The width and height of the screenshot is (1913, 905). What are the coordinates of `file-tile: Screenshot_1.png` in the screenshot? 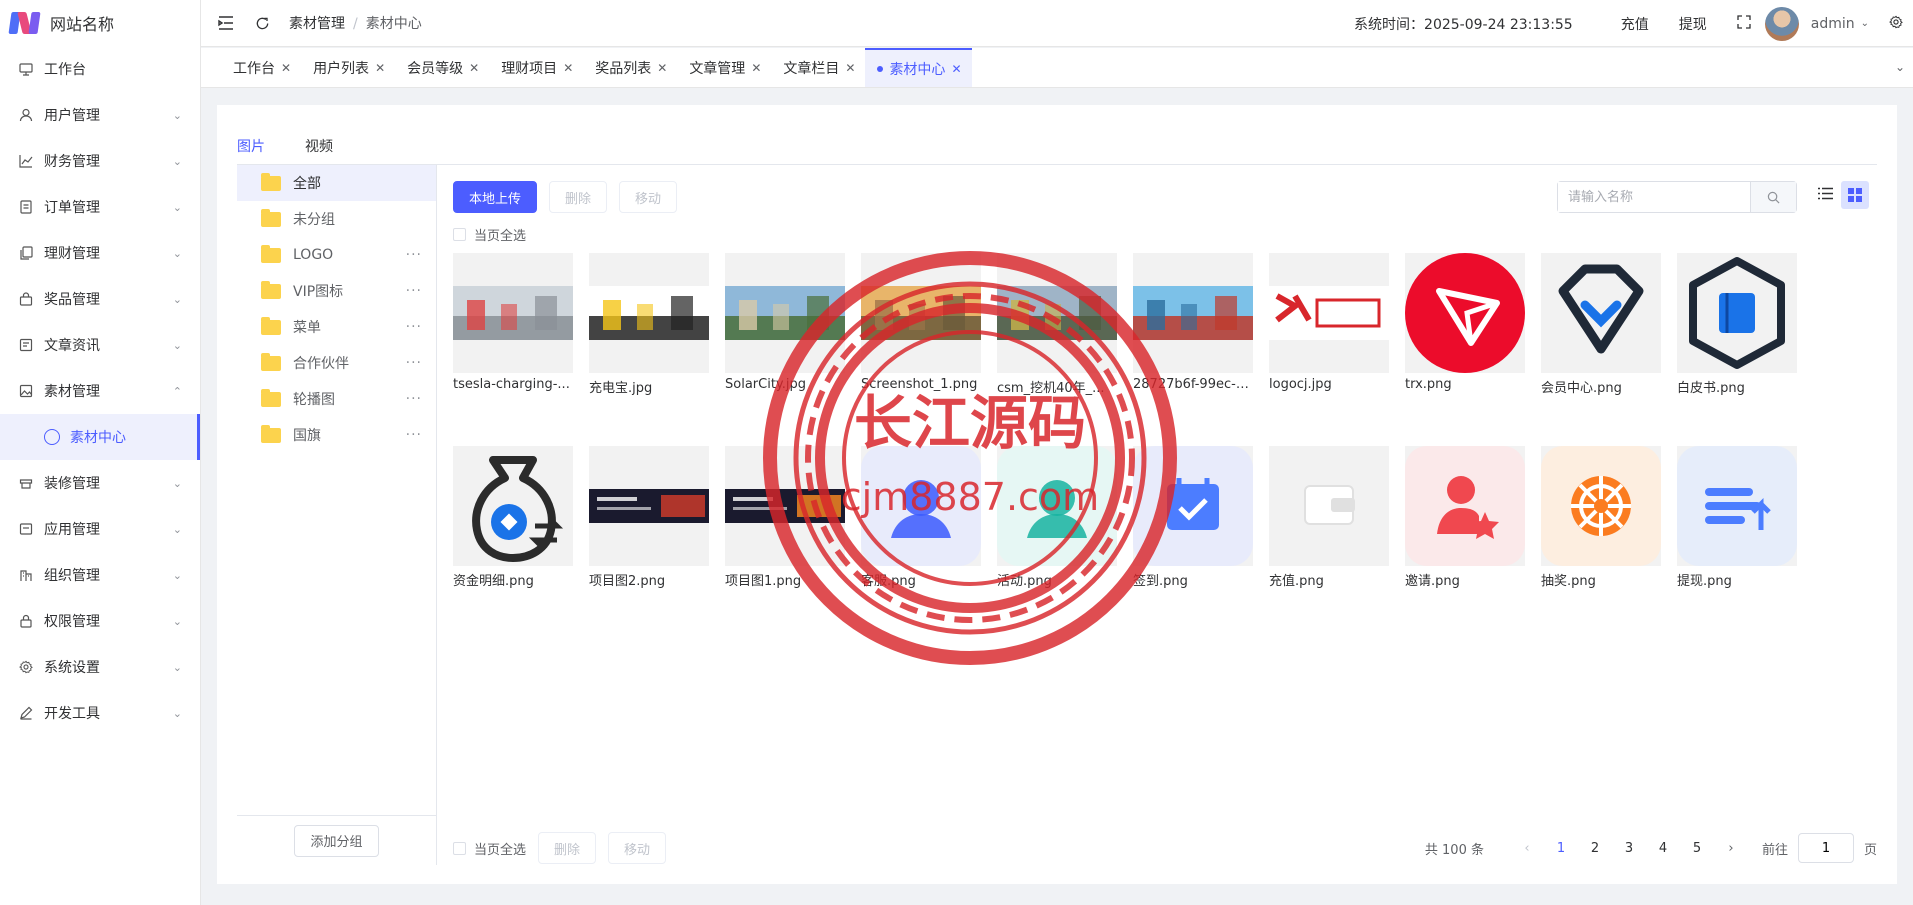 It's located at (921, 324).